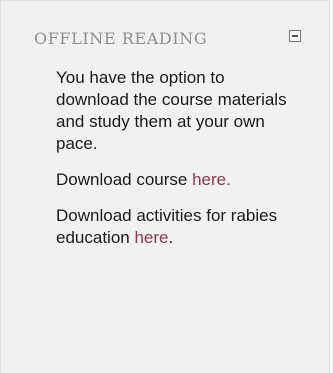  Describe the element at coordinates (124, 179) in the screenshot. I see `download-course-text: Download course` at that location.